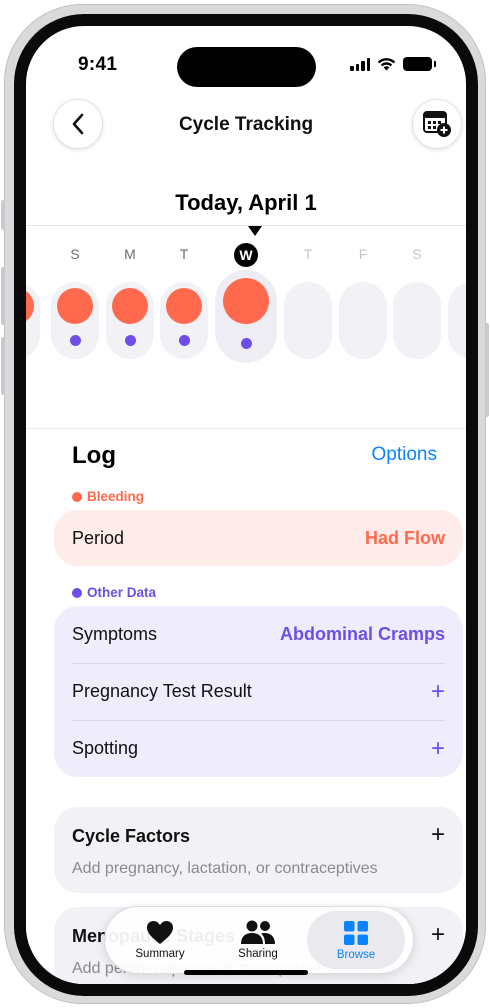  Describe the element at coordinates (438, 749) in the screenshot. I see `add-spotting-icon: +` at that location.